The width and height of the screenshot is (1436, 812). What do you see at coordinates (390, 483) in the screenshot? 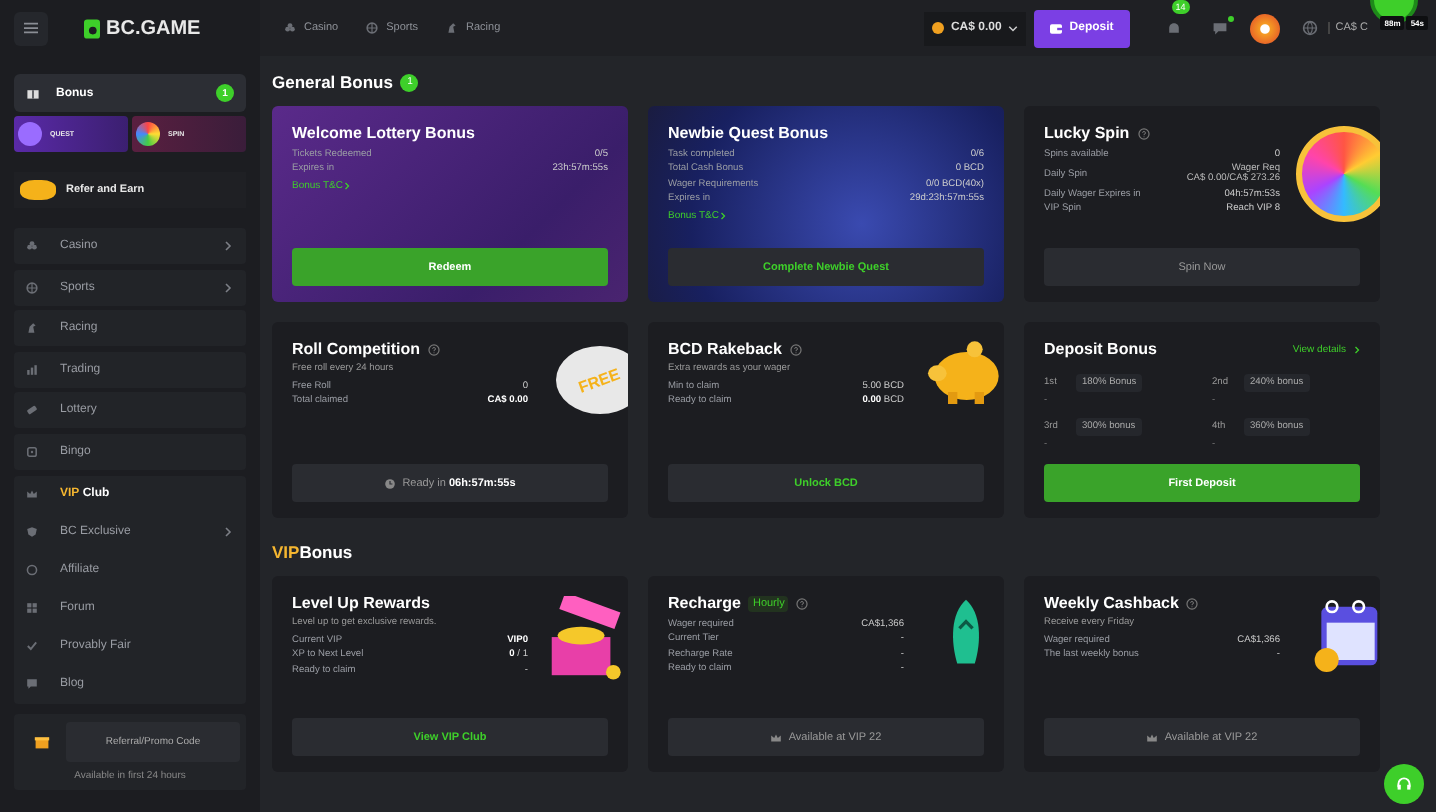
I see `clock-icon` at bounding box center [390, 483].